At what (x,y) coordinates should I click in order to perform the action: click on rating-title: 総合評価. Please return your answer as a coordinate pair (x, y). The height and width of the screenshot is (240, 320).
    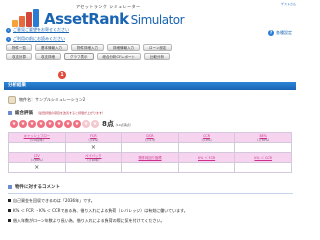
    Looking at the image, I should click on (24, 113).